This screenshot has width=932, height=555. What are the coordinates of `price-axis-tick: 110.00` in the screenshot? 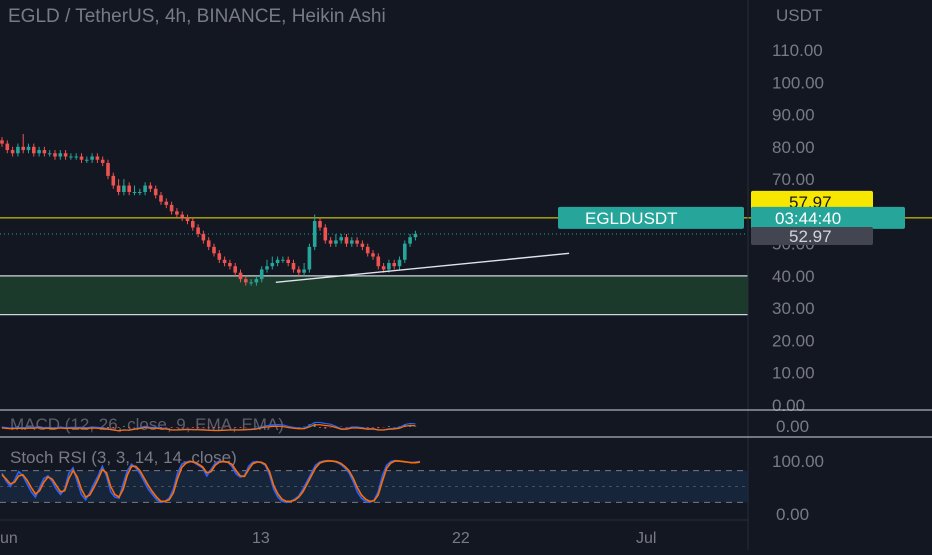 It's located at (797, 50).